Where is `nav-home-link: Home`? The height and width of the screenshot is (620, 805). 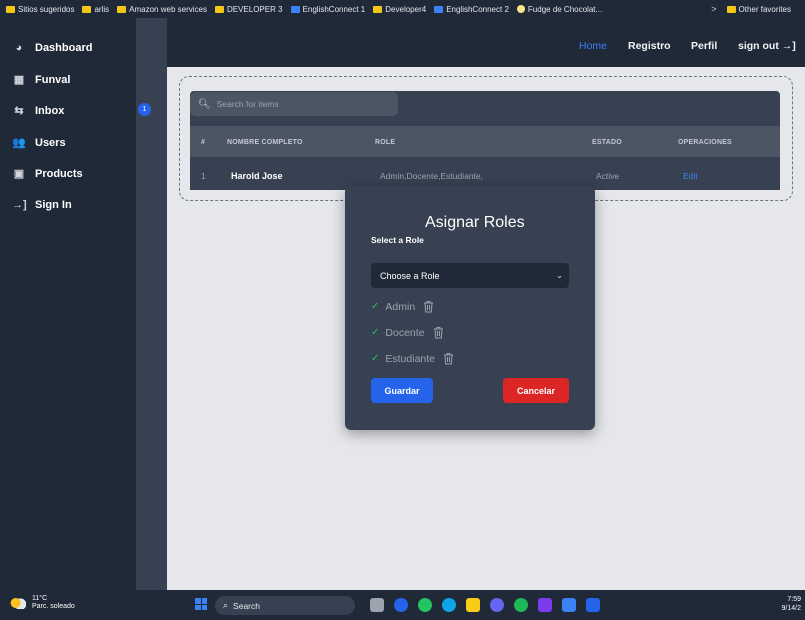
nav-home-link: Home is located at coordinates (593, 46).